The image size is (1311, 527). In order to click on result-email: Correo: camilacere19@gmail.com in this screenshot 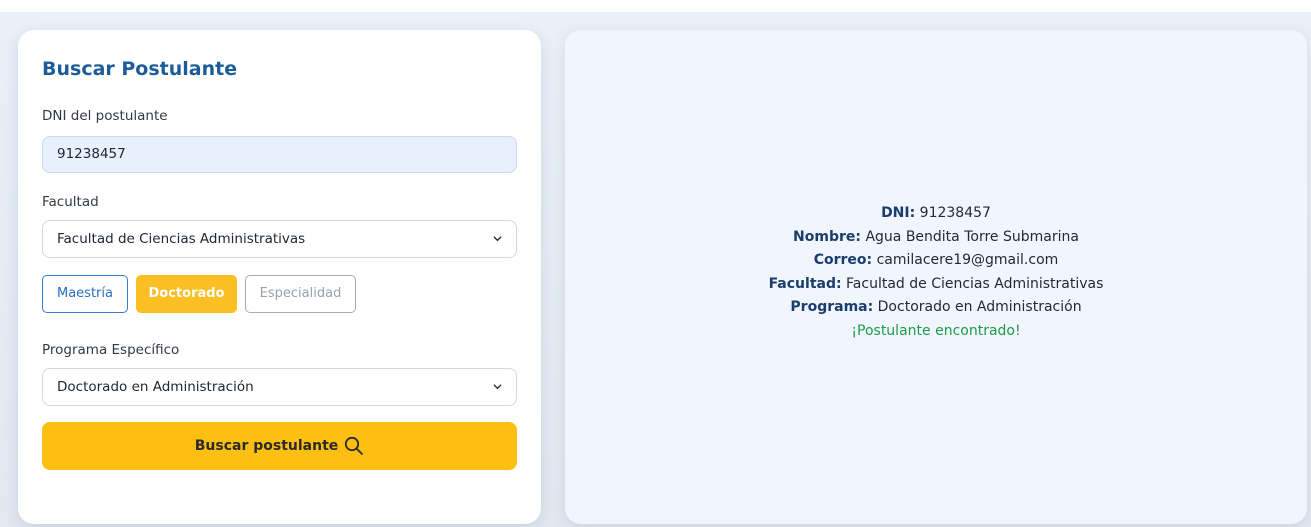, I will do `click(936, 261)`.